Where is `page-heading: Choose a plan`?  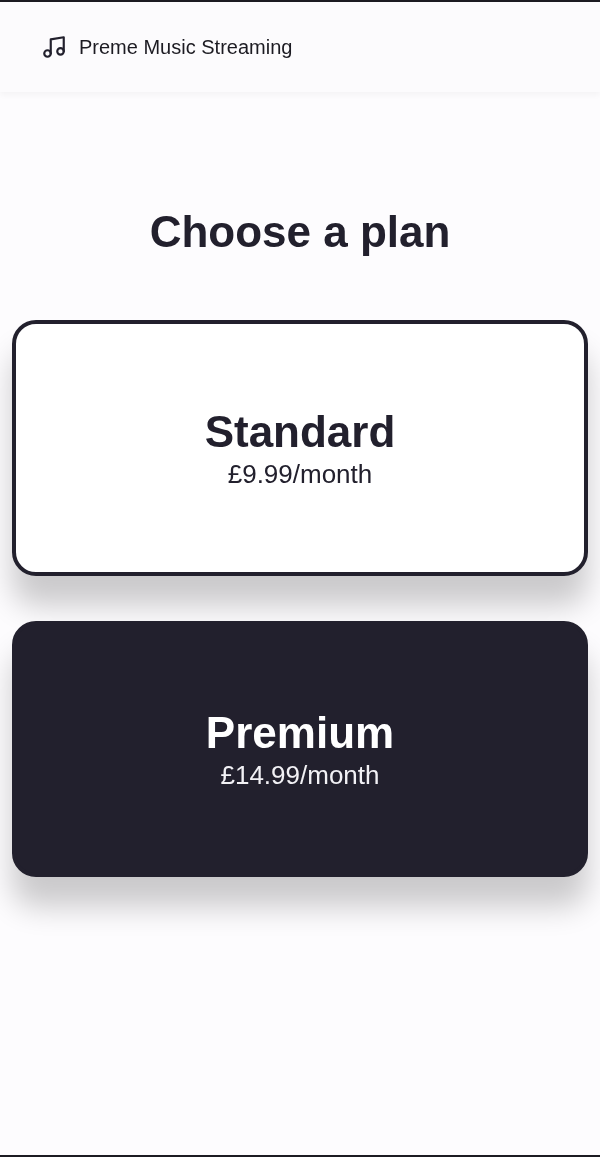 page-heading: Choose a plan is located at coordinates (300, 232).